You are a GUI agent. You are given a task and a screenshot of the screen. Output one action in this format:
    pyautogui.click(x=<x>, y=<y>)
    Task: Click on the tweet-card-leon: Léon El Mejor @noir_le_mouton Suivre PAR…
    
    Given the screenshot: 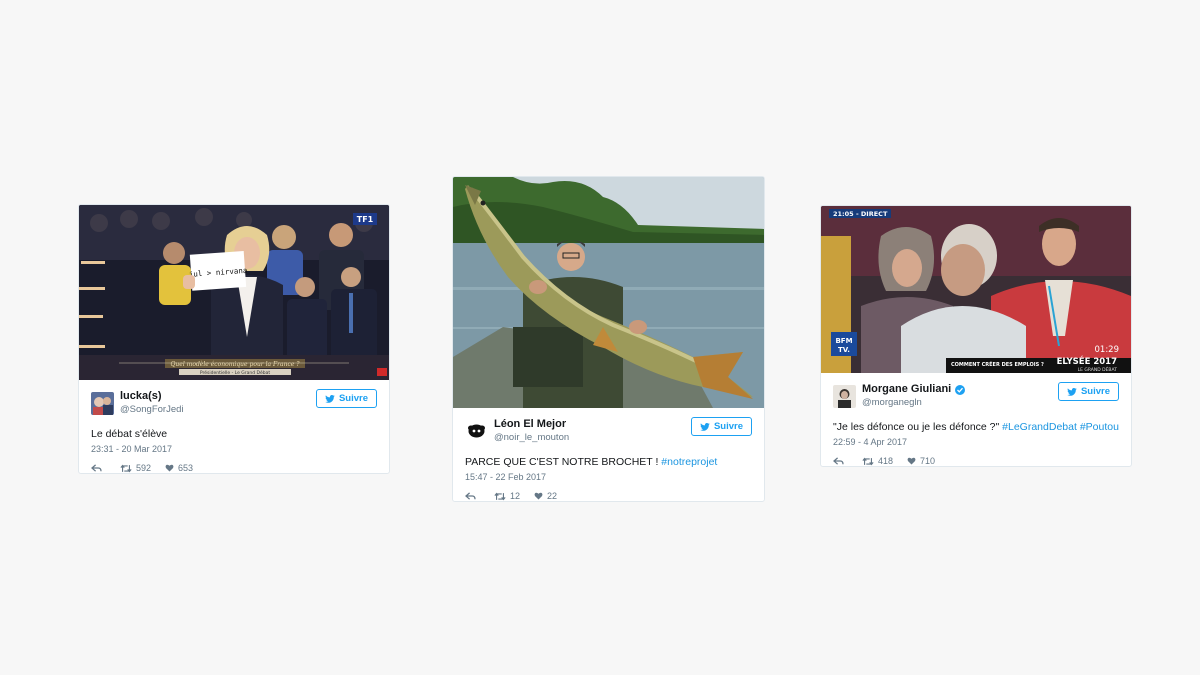 What is the action you would take?
    pyautogui.click(x=608, y=339)
    